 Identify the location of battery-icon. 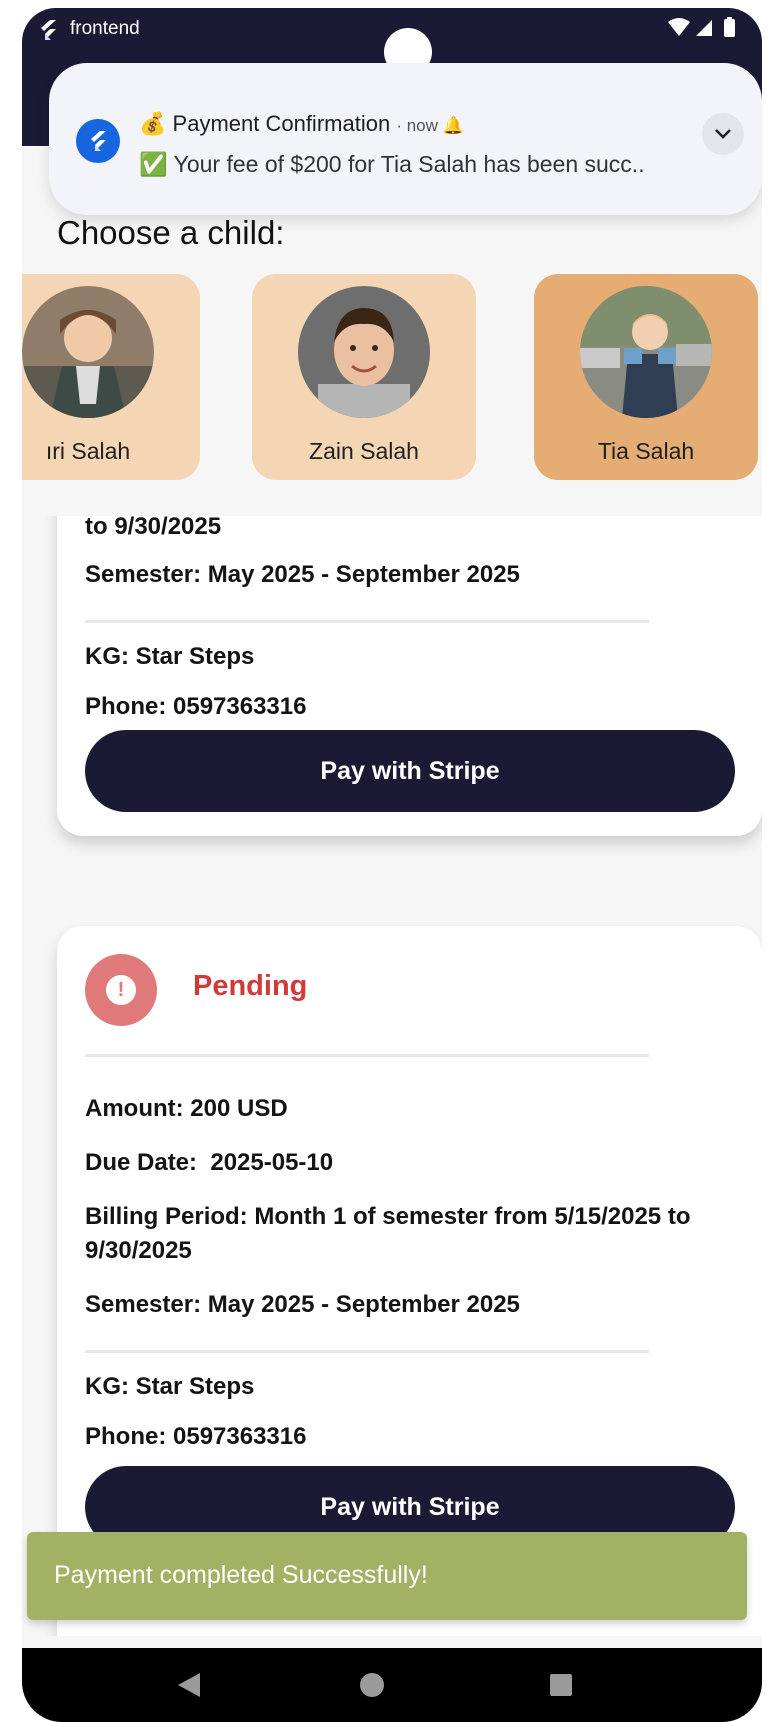
(729, 27).